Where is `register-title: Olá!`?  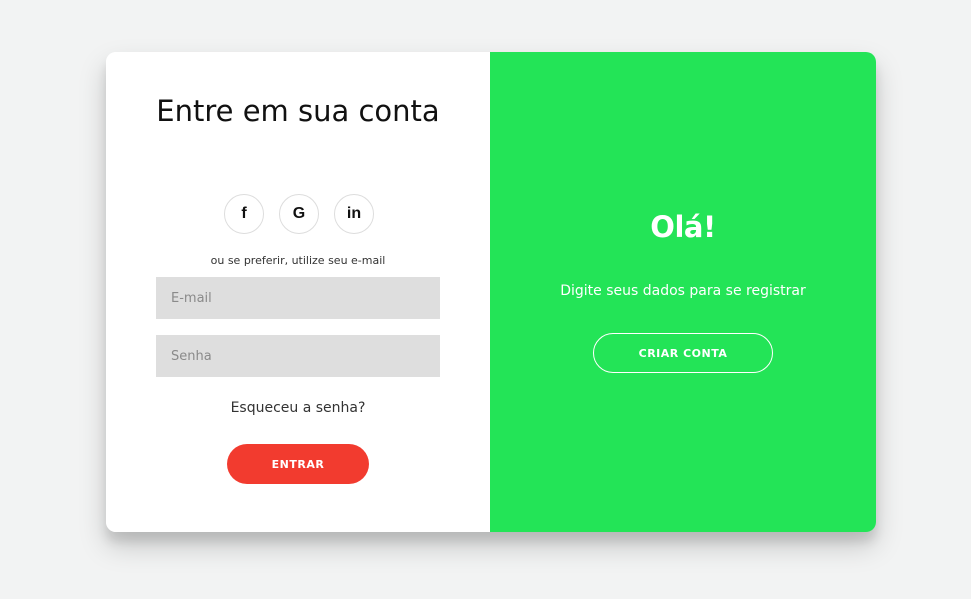 register-title: Olá! is located at coordinates (683, 227).